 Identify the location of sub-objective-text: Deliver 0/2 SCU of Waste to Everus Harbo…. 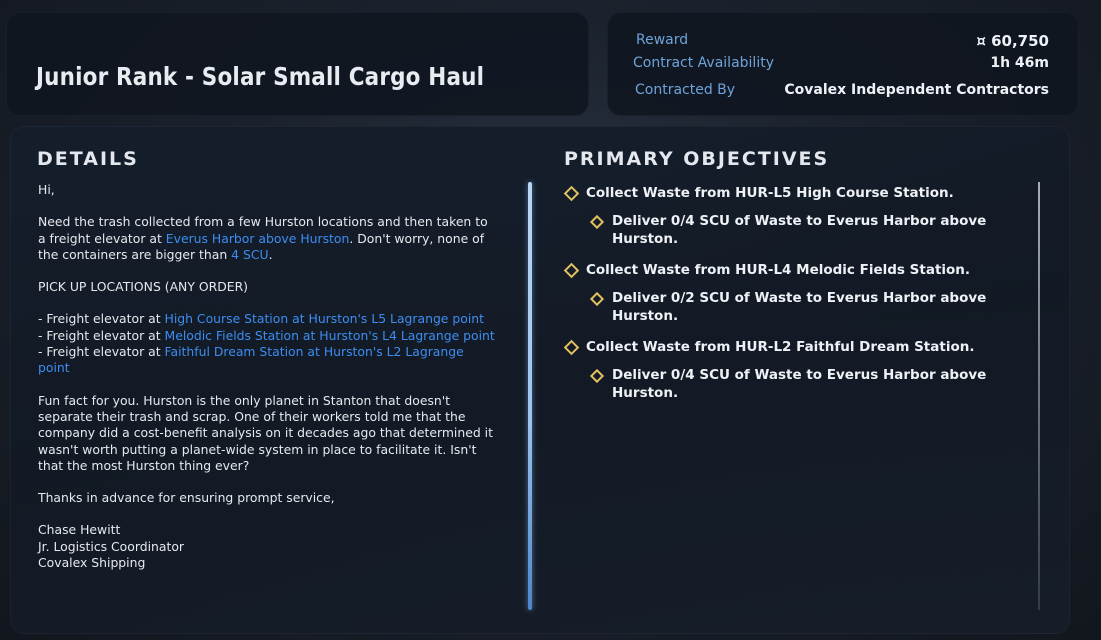
(799, 307).